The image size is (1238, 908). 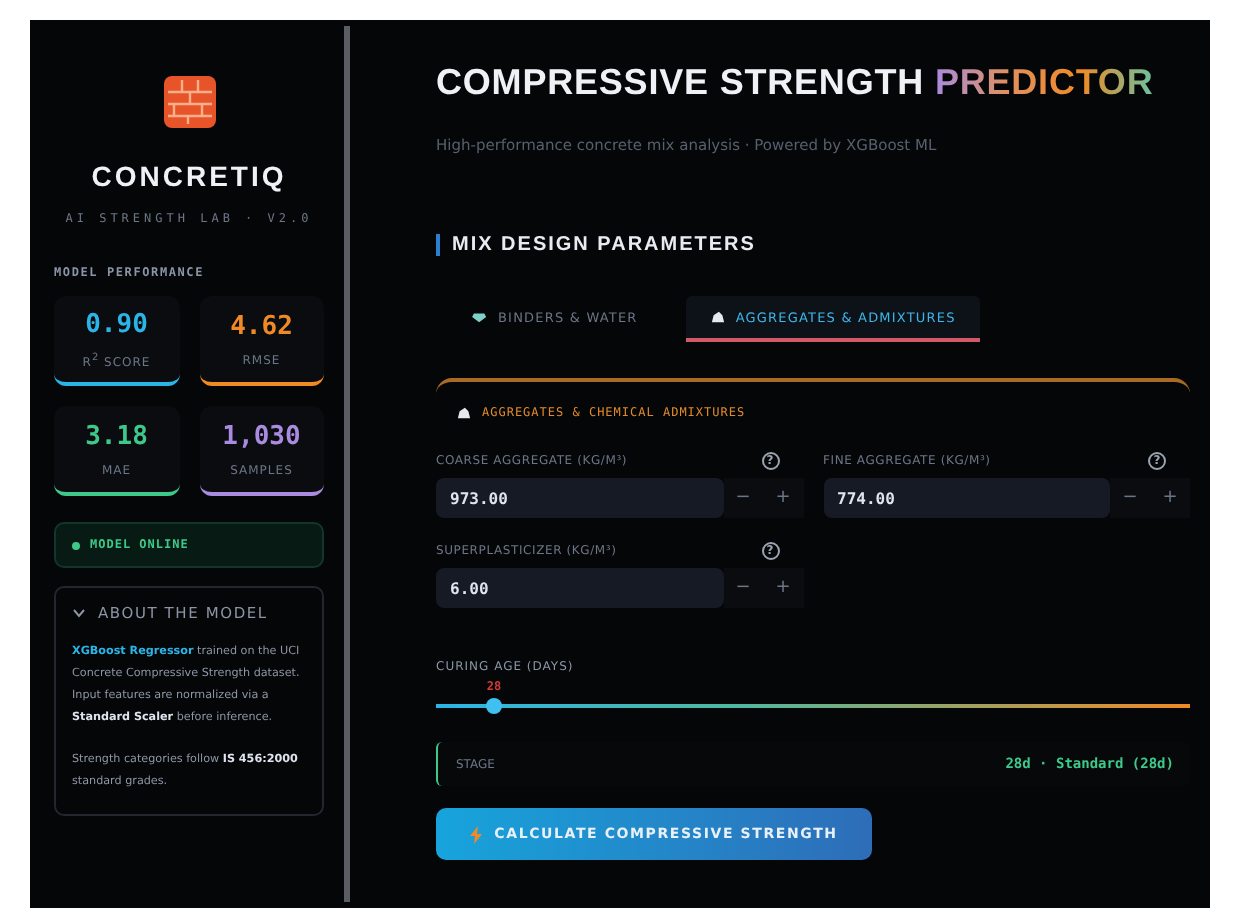 What do you see at coordinates (796, 83) in the screenshot?
I see `page-title: COMPRESSIVE STRENGTH PREDICTOR` at bounding box center [796, 83].